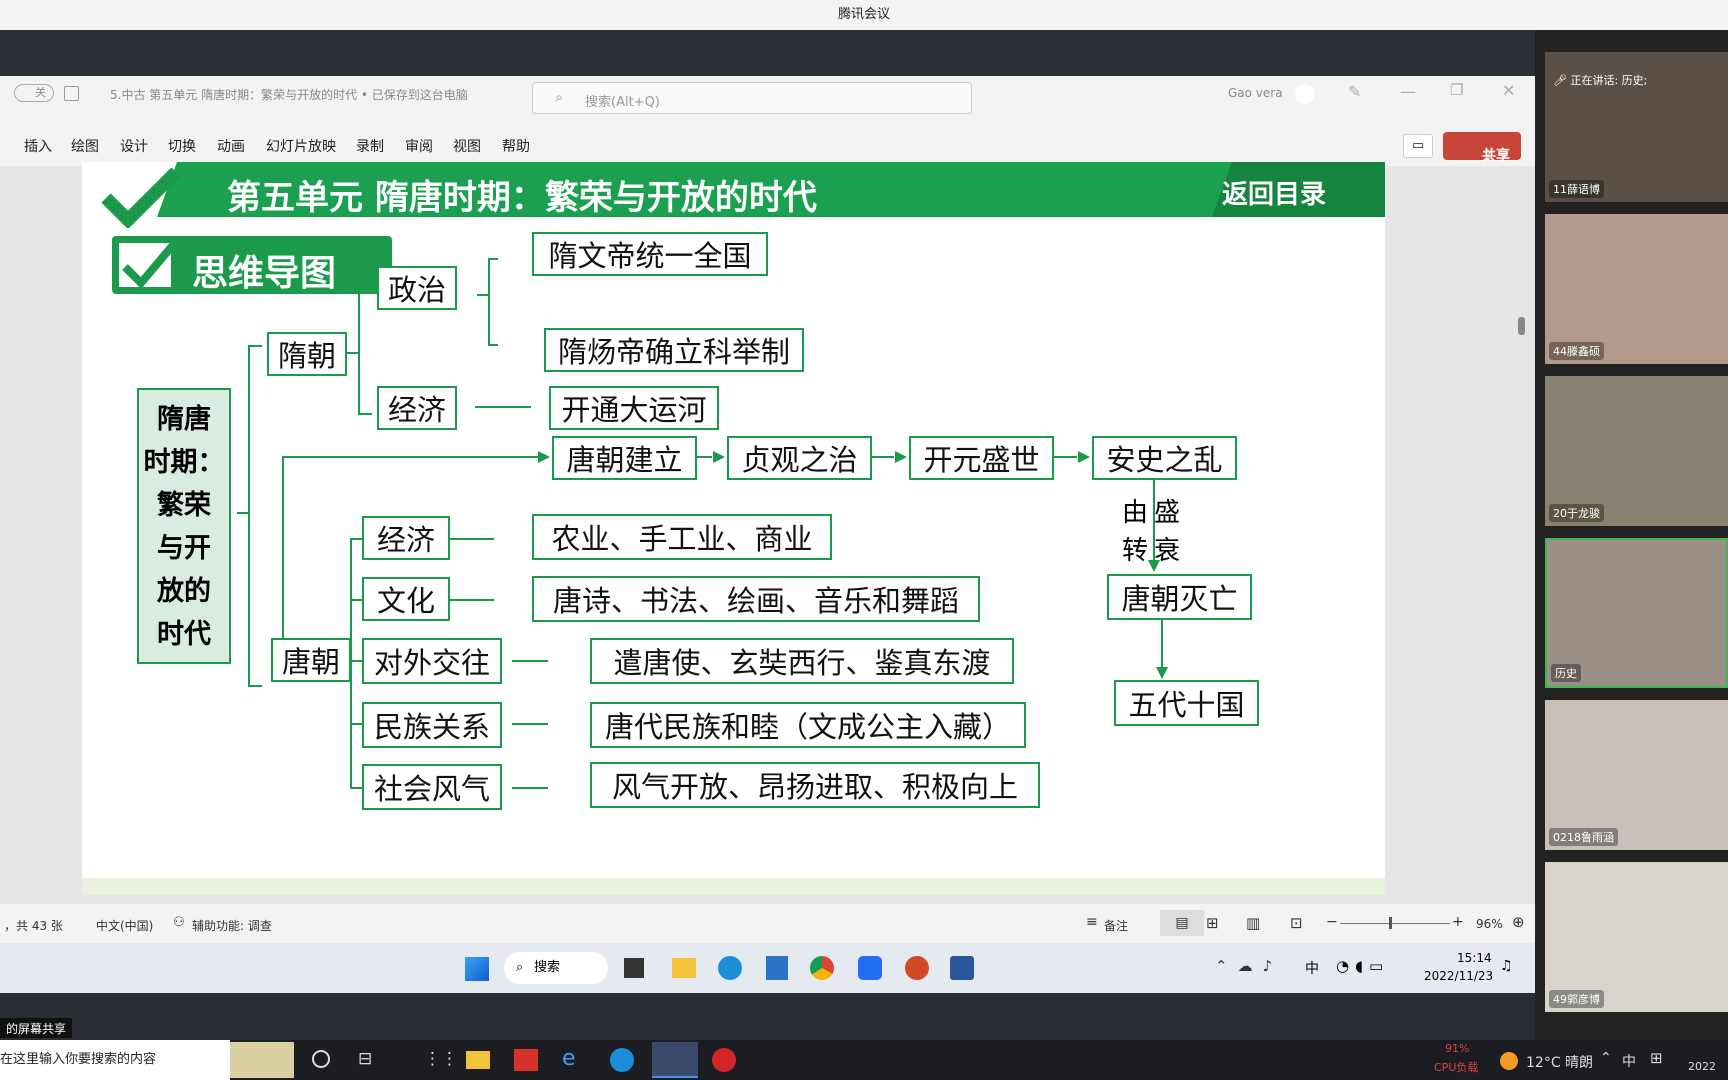 The height and width of the screenshot is (1080, 1728). What do you see at coordinates (1518, 922) in the screenshot?
I see `fit-slide-icon: ⊕` at bounding box center [1518, 922].